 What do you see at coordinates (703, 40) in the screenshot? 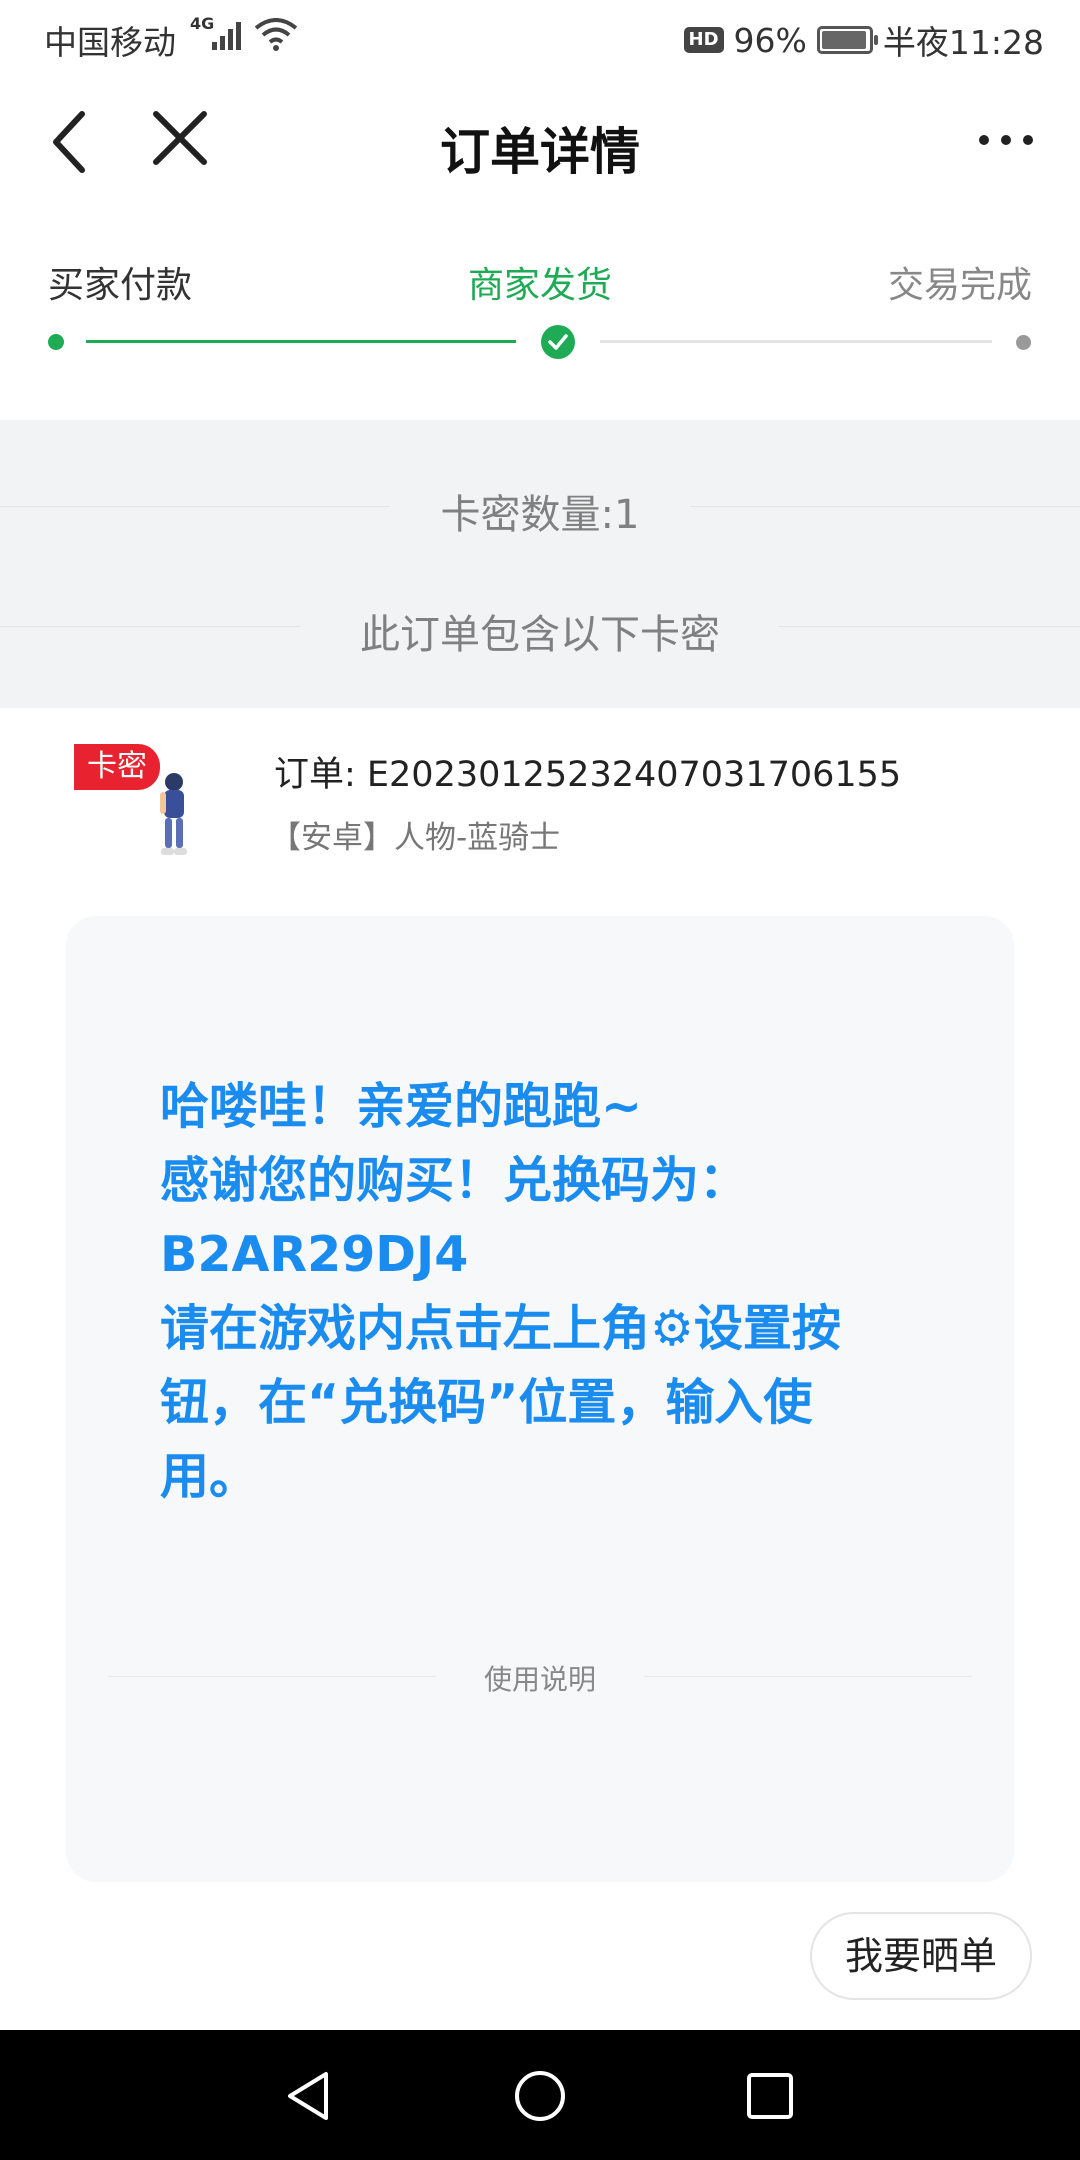
I see `hd-badge: HD` at bounding box center [703, 40].